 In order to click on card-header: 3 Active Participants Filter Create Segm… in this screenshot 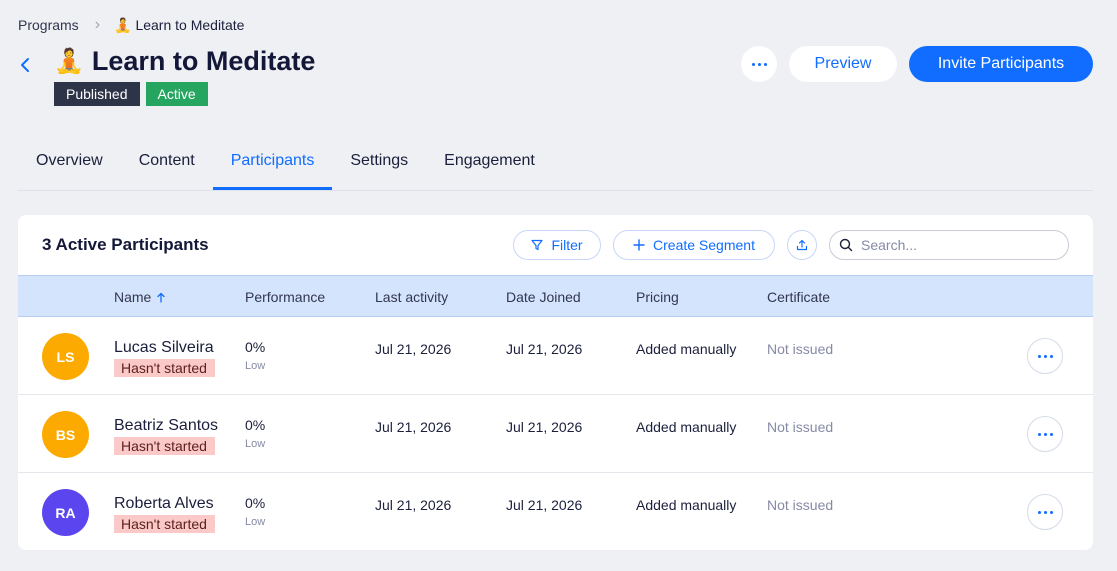, I will do `click(555, 245)`.